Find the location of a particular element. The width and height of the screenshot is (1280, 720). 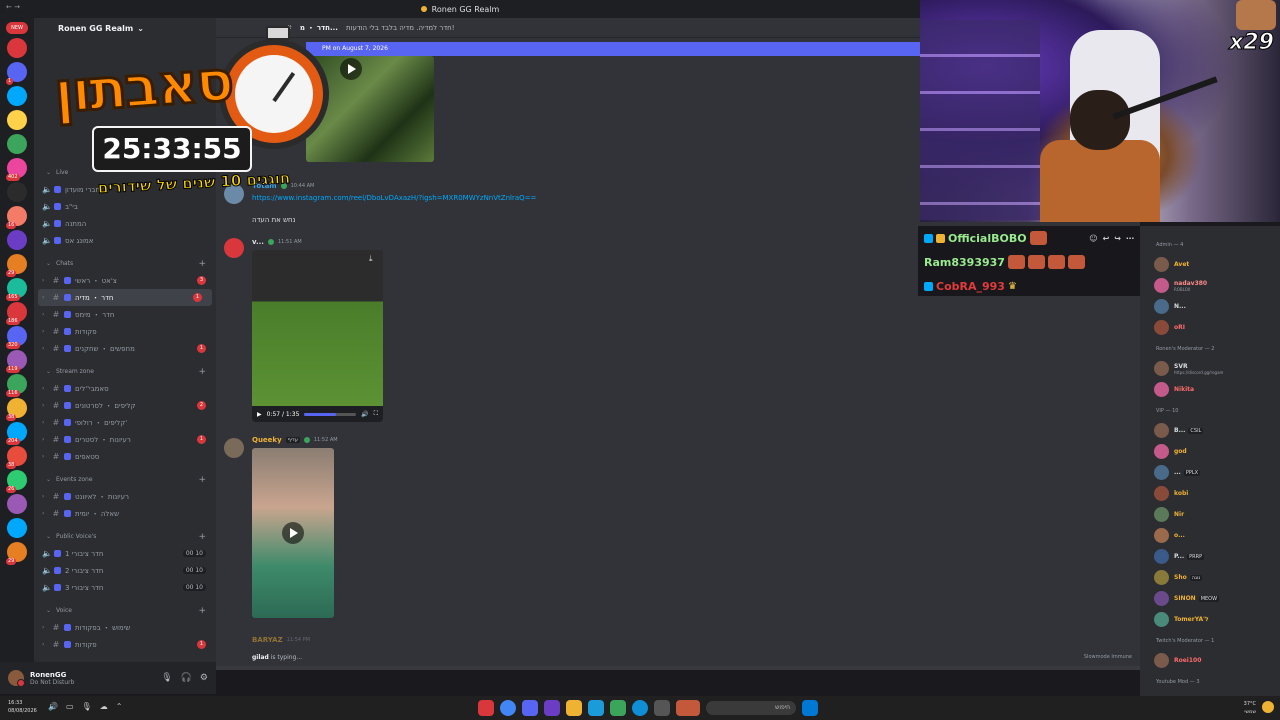

cloud-icon: ☁ is located at coordinates (104, 706).